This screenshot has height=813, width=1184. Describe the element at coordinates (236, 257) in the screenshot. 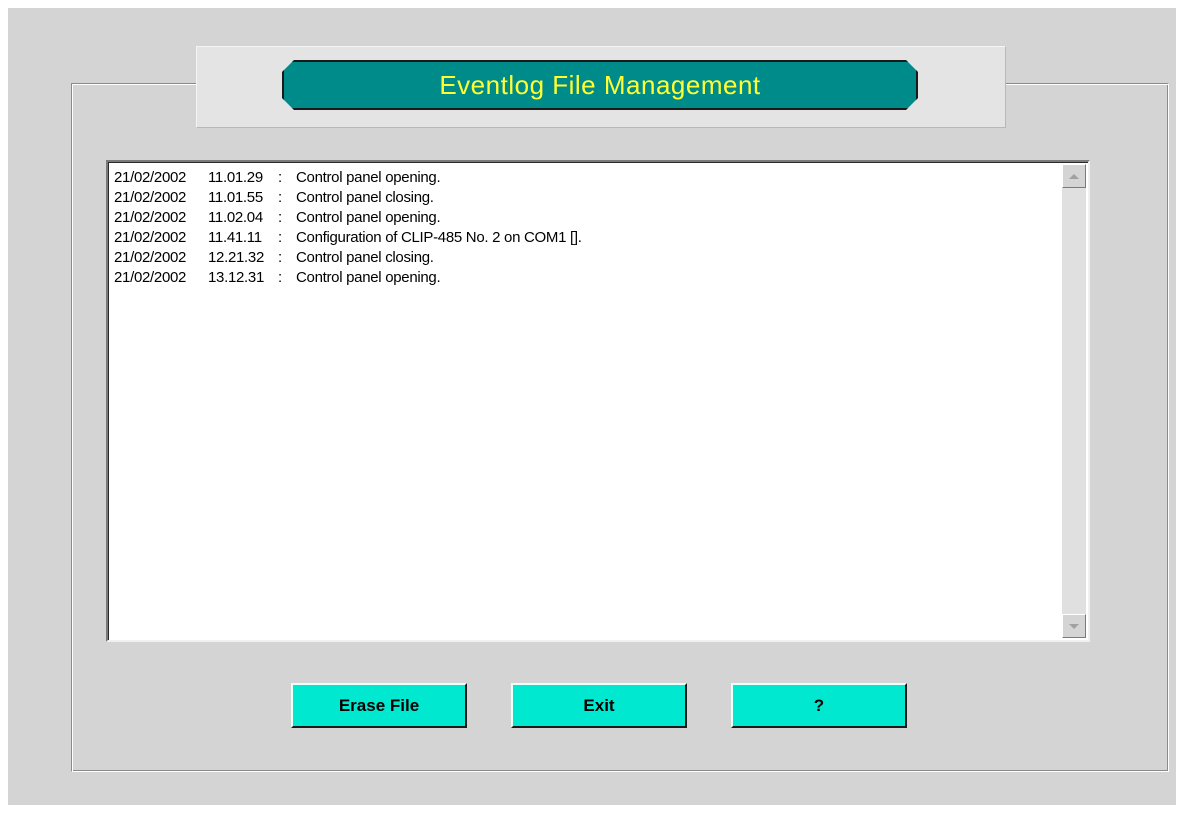

I see `log-entry-time: 12.21.32` at that location.